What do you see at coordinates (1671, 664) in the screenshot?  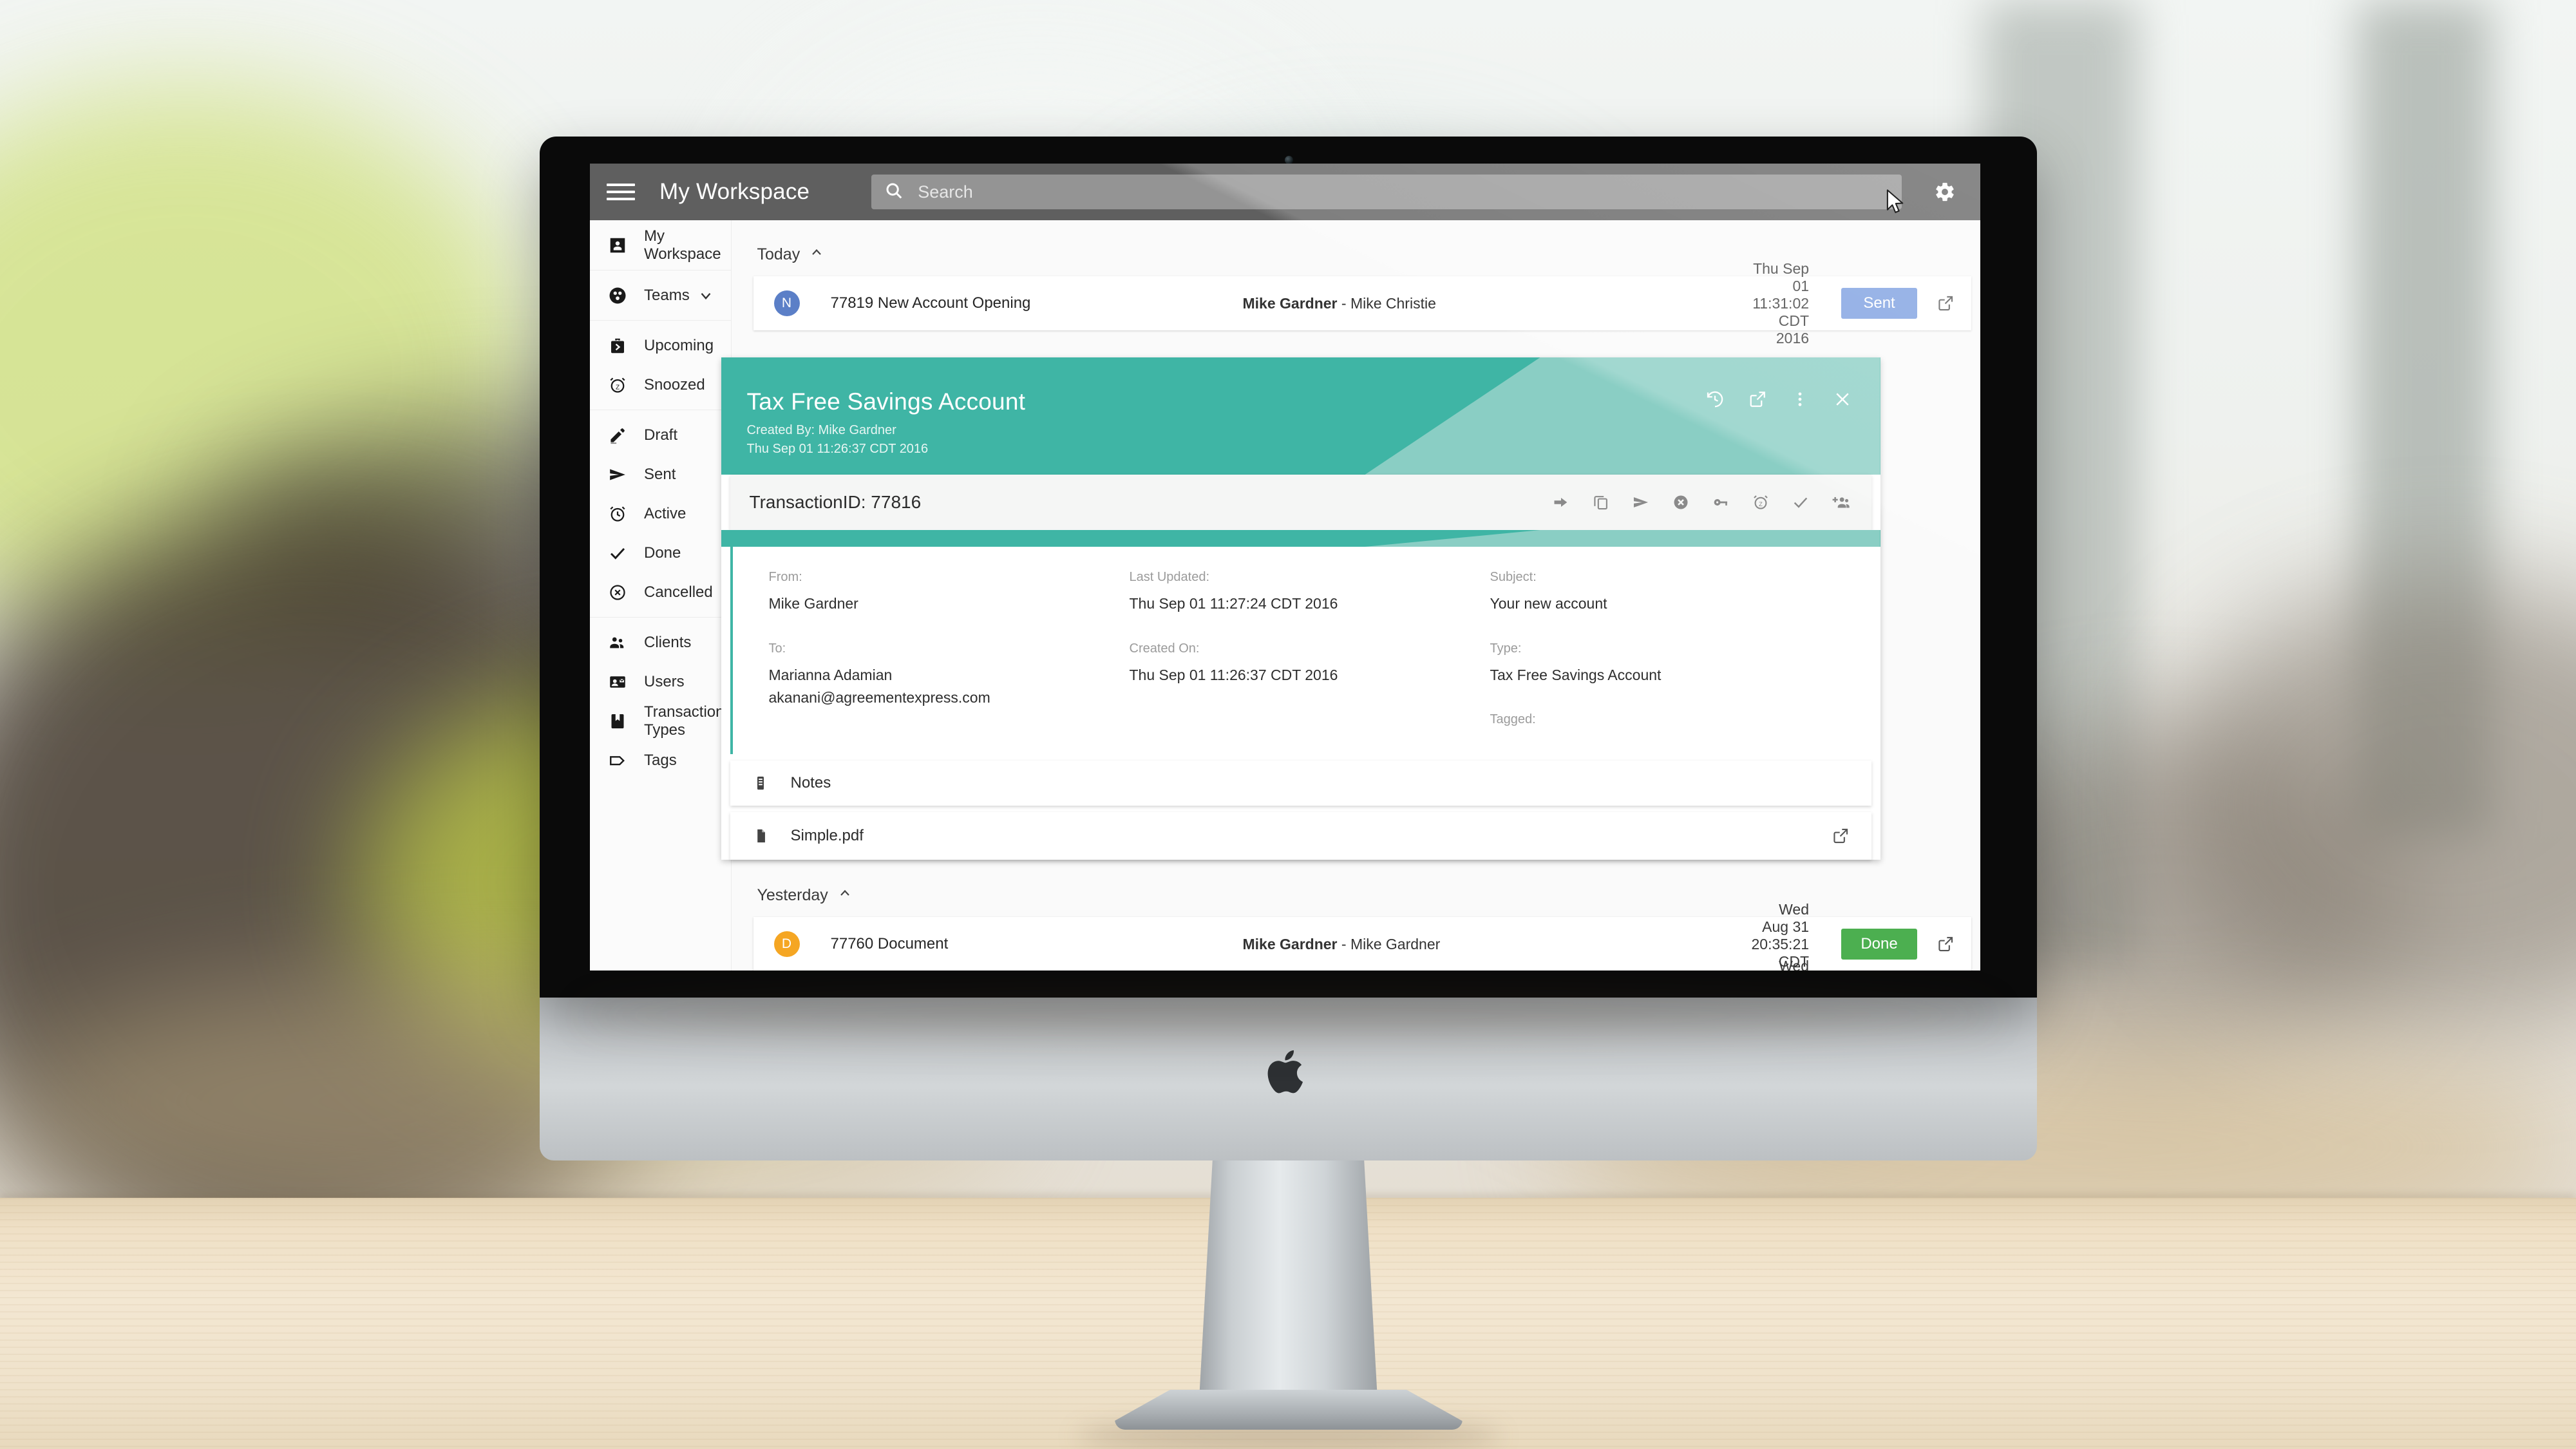 I see `field-group: Type: Tax Free Savings Account` at bounding box center [1671, 664].